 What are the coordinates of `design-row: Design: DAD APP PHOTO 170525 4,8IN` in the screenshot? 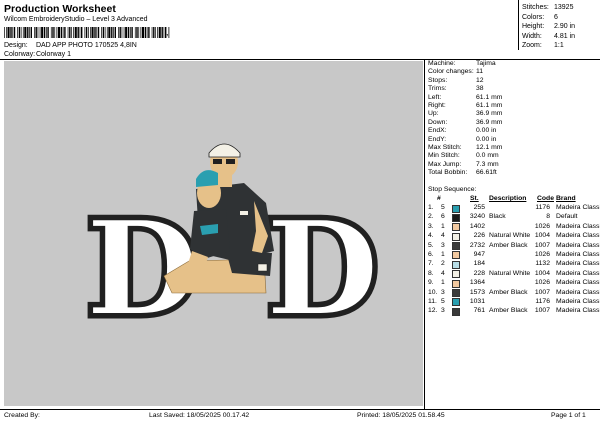 It's located at (70, 45).